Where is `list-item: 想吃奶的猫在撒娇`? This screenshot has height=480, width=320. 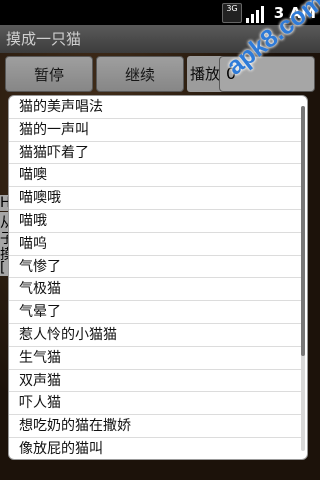 list-item: 想吃奶的猫在撒娇 is located at coordinates (157, 426).